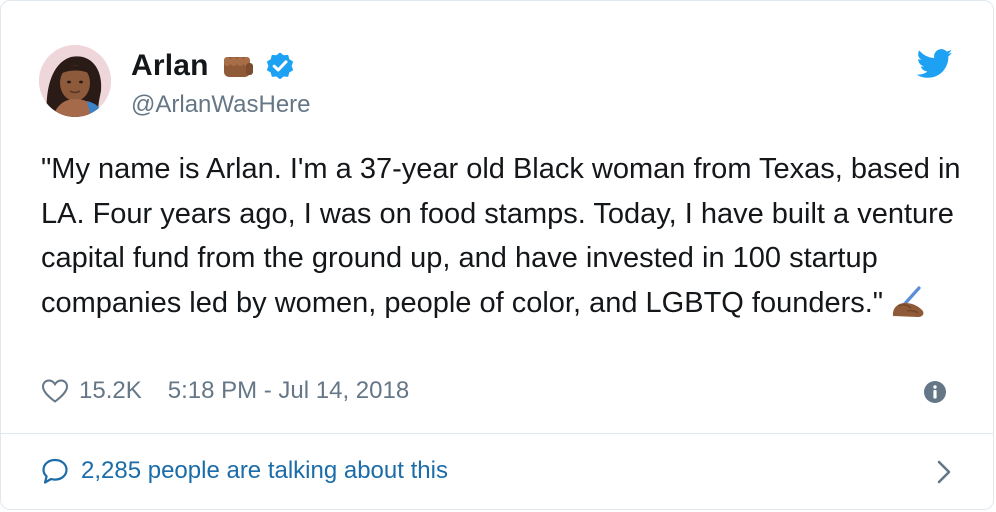 Image resolution: width=996 pixels, height=512 pixels. Describe the element at coordinates (264, 471) in the screenshot. I see `conversation-text: 2,285 people are talking about this` at that location.